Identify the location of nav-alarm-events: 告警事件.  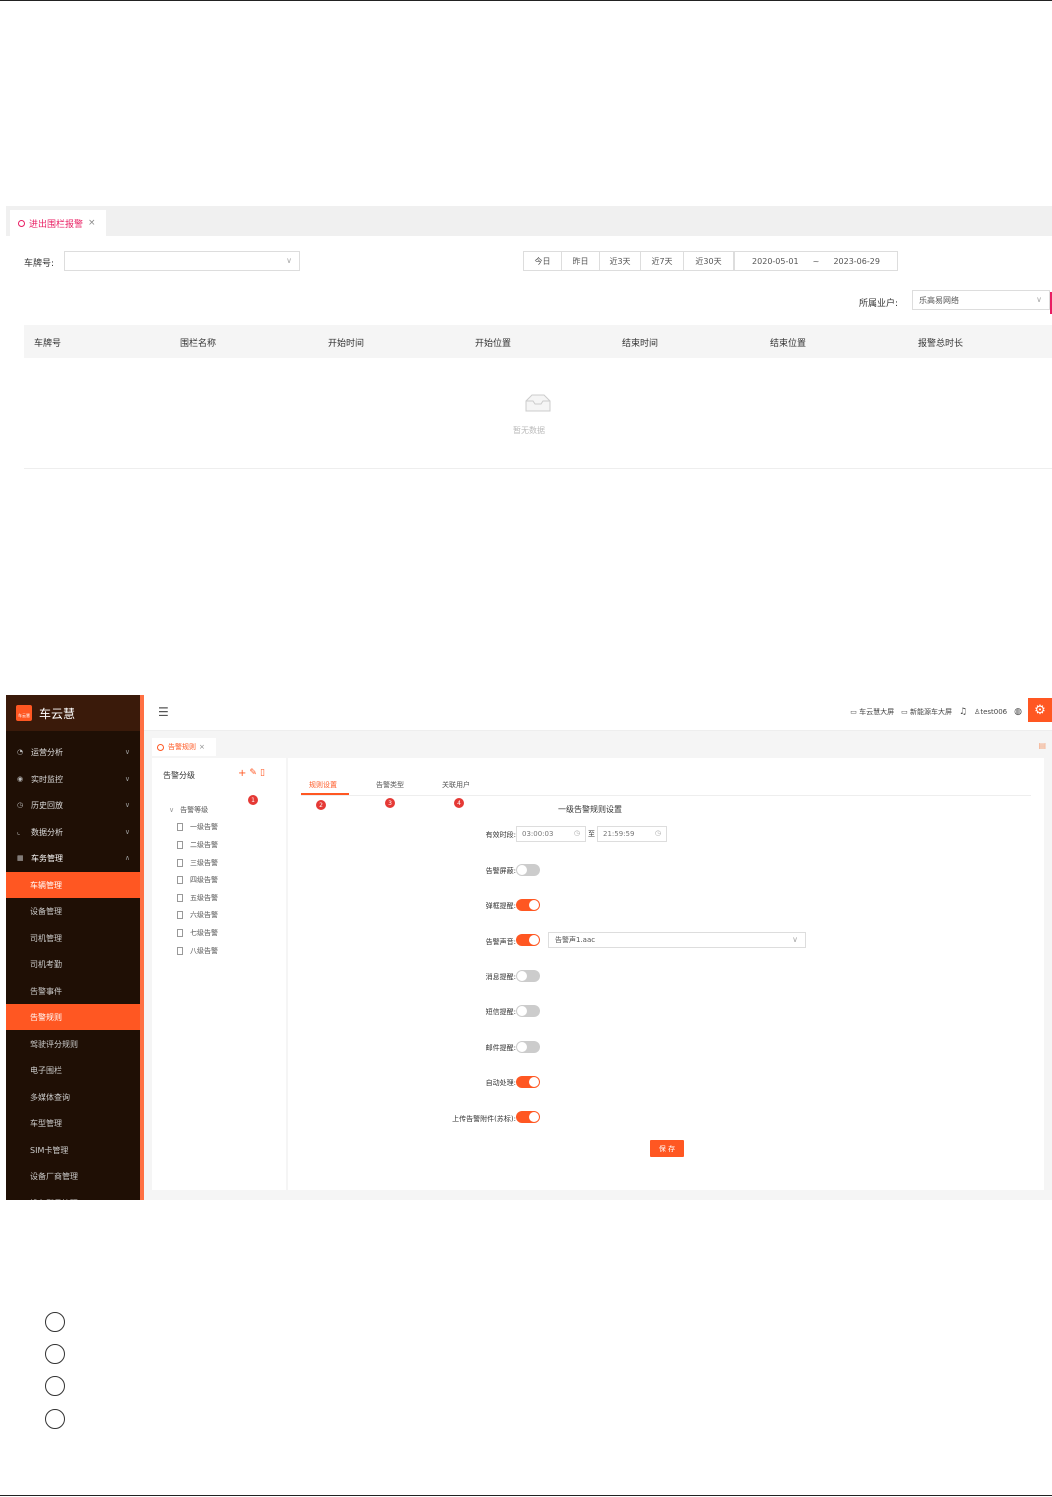
(73, 991).